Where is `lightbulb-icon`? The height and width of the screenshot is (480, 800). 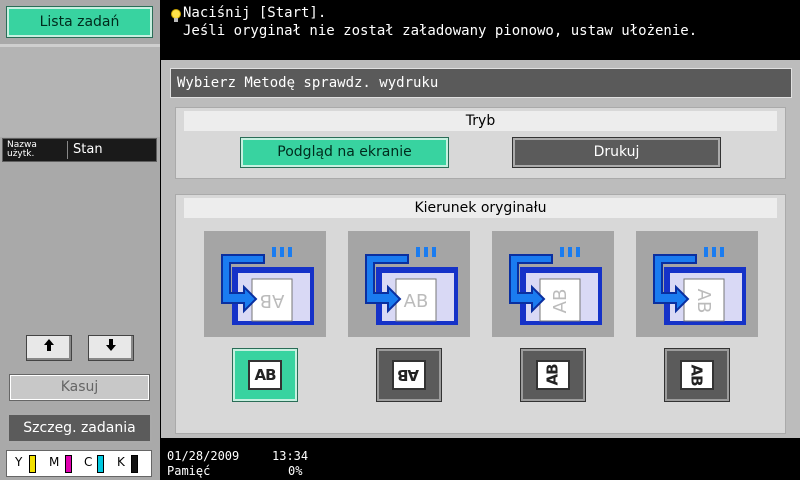 lightbulb-icon is located at coordinates (176, 15).